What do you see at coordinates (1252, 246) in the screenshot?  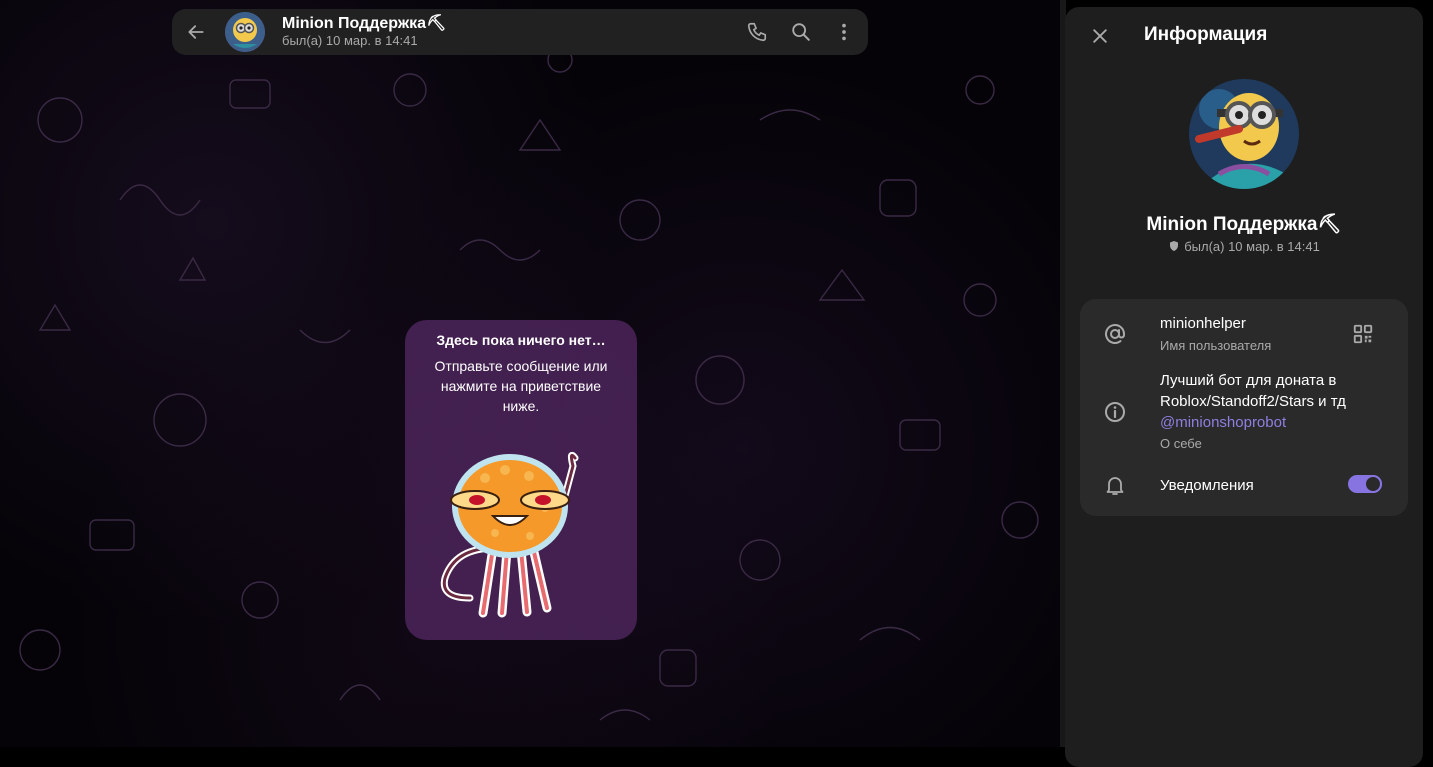 I see `profile-status-text: был(а) 10 мар. в 14:41` at bounding box center [1252, 246].